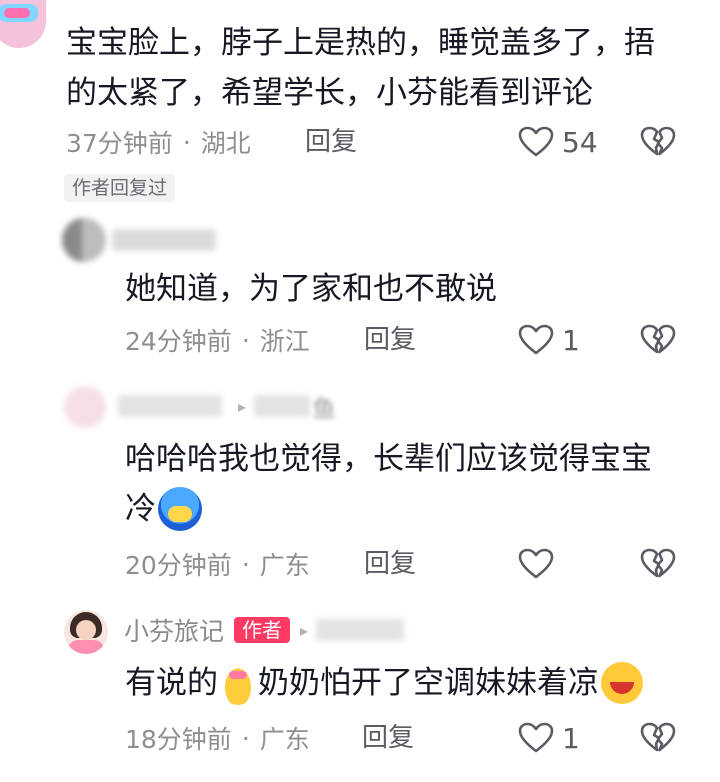 The width and height of the screenshot is (720, 782). Describe the element at coordinates (225, 143) in the screenshot. I see `comment-location: 湖北` at that location.